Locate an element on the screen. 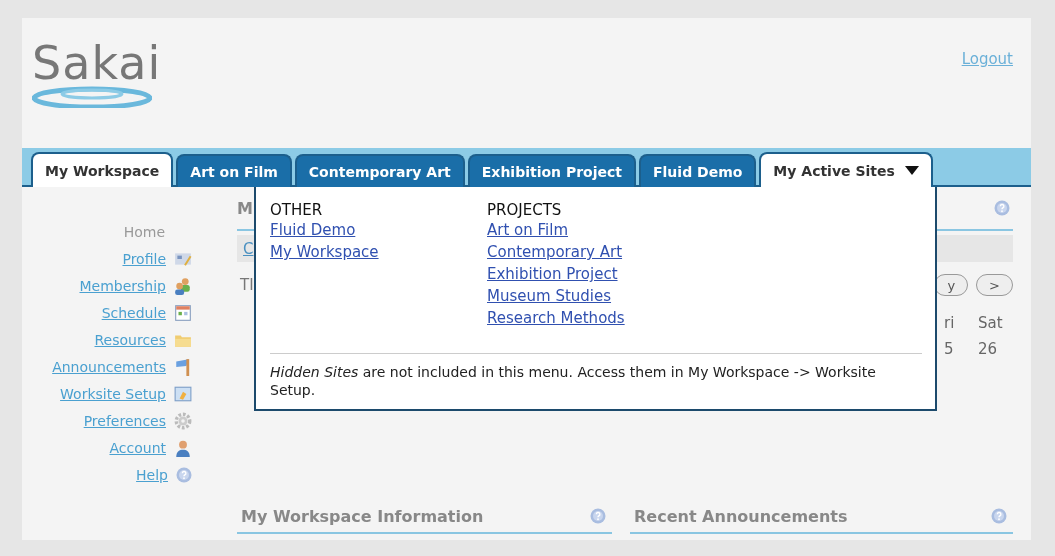  site-tab: Exhibition Project is located at coordinates (551, 170).